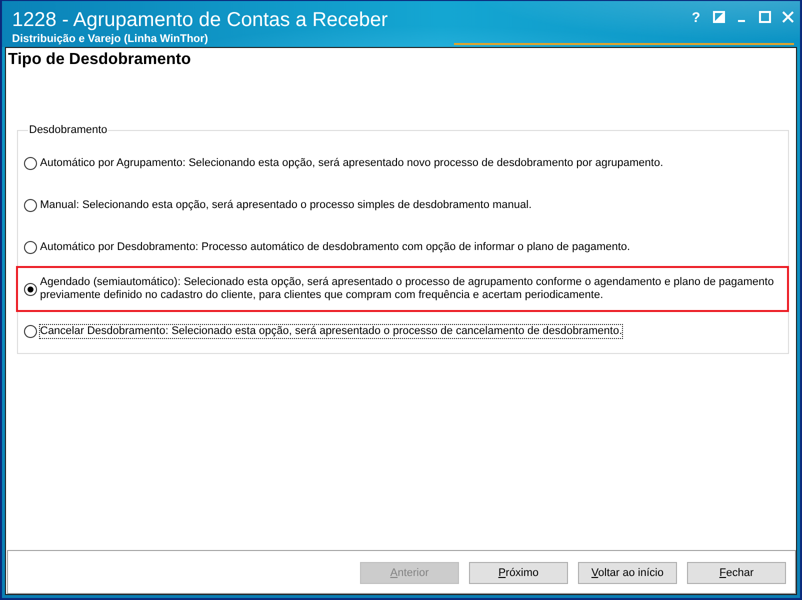  Describe the element at coordinates (99, 59) in the screenshot. I see `page-title: Tipo de Desdobramento` at that location.